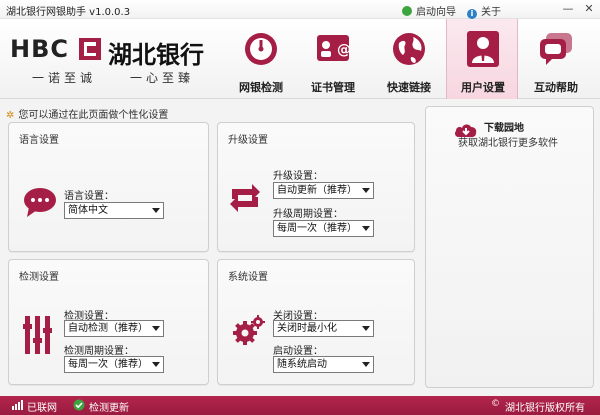  Describe the element at coordinates (409, 87) in the screenshot. I see `tab-label: 快速链接` at that location.